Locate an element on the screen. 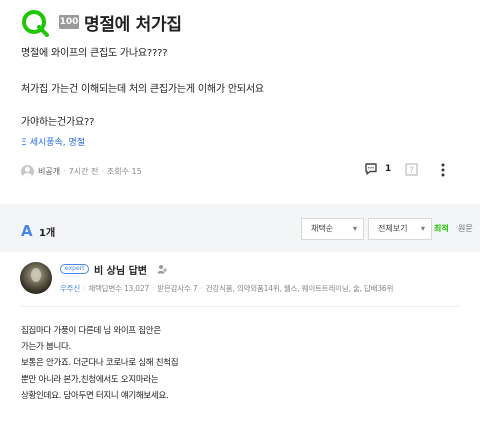  thanks-count: 받은감사수 7 is located at coordinates (177, 288).